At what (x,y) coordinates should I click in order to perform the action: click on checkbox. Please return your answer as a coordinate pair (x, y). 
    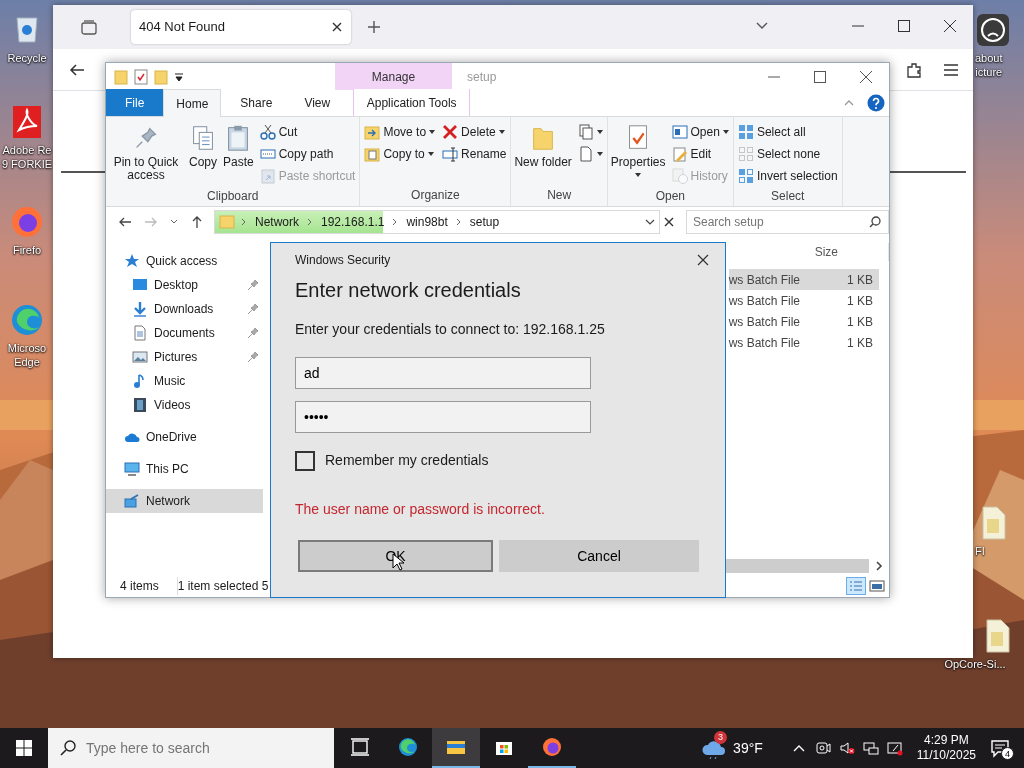
    Looking at the image, I should click on (305, 460).